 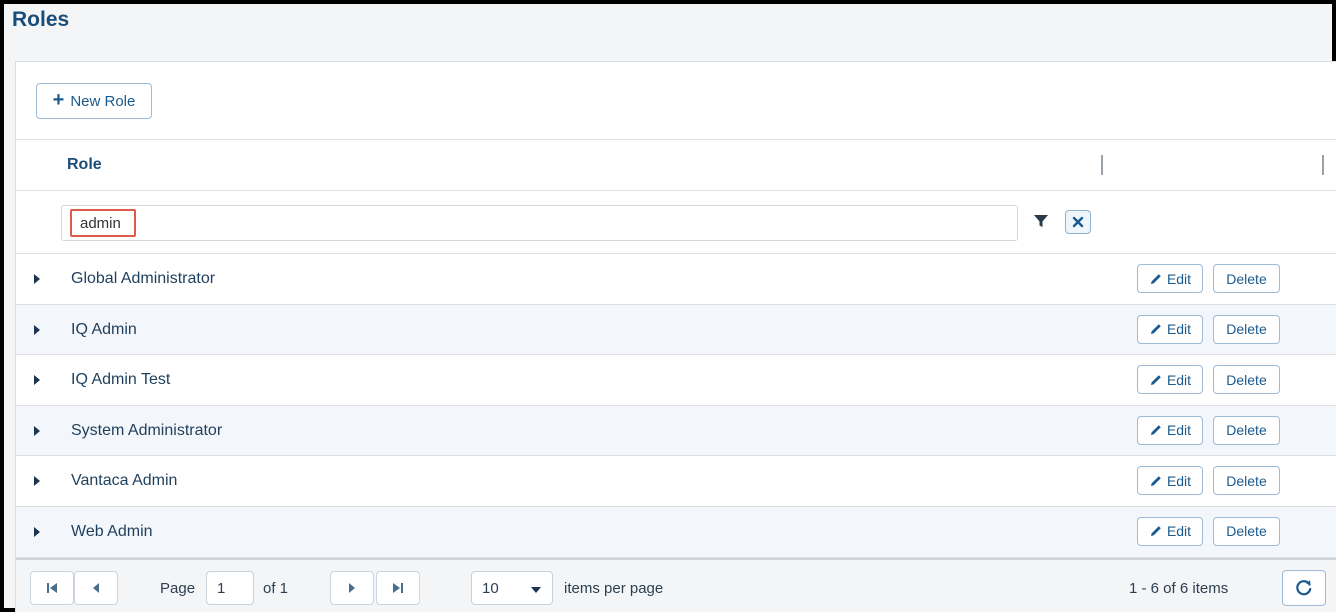 What do you see at coordinates (230, 588) in the screenshot?
I see `page-number-input` at bounding box center [230, 588].